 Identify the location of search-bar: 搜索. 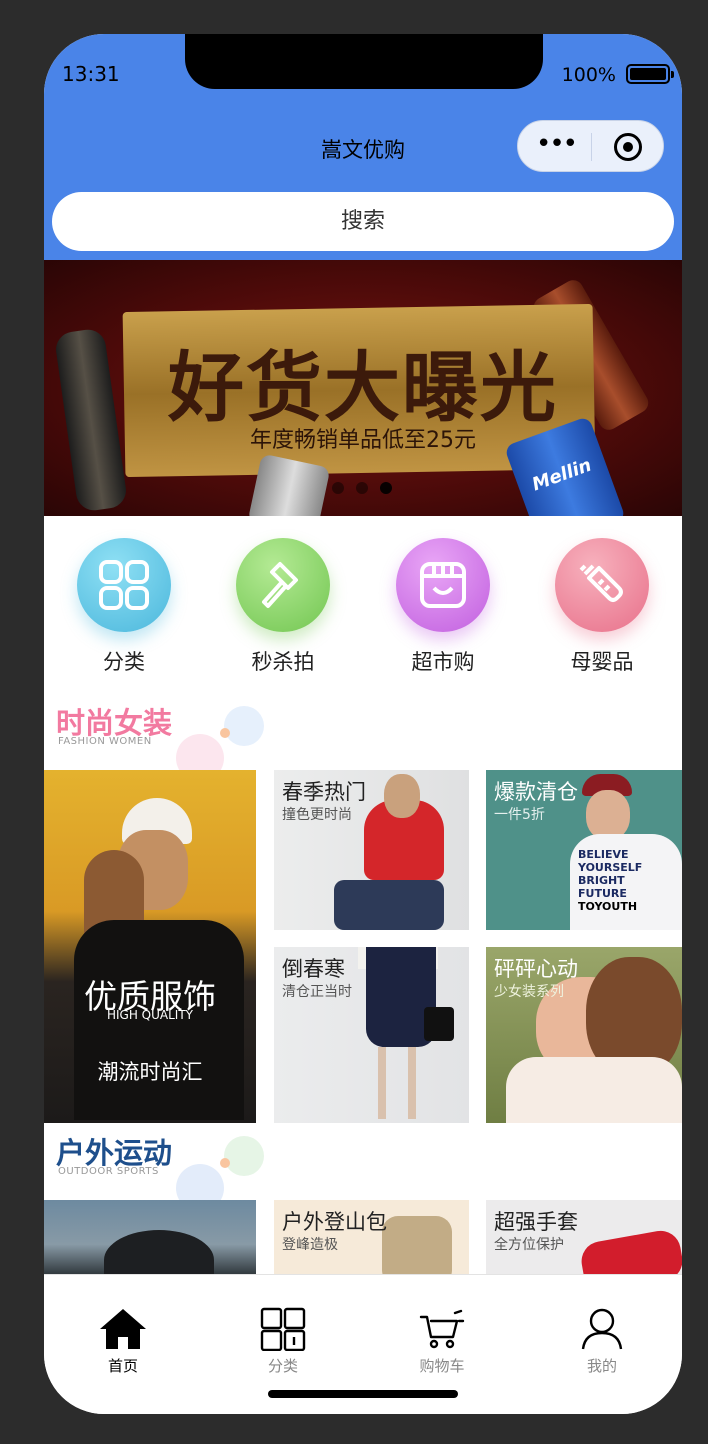
(363, 222).